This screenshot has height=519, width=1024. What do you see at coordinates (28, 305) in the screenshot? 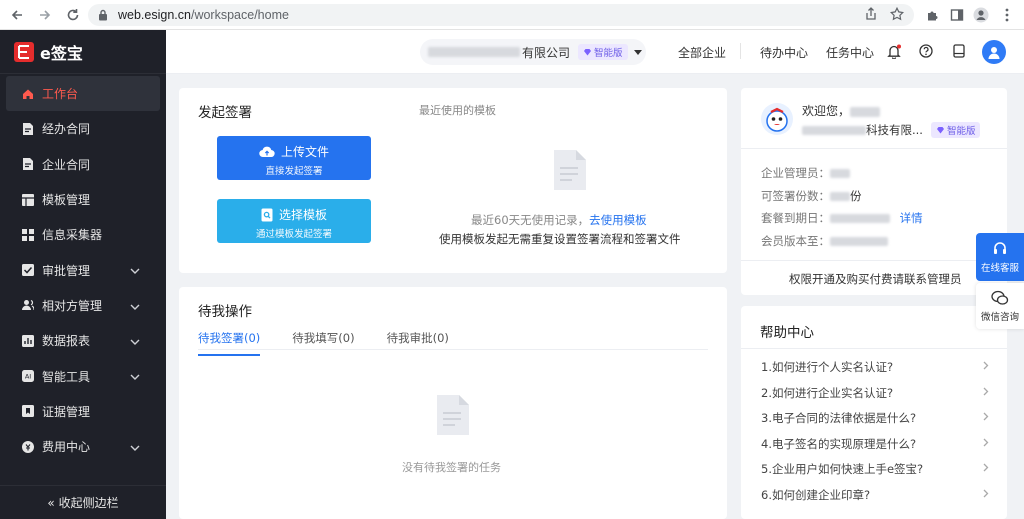
I see `users-icon` at bounding box center [28, 305].